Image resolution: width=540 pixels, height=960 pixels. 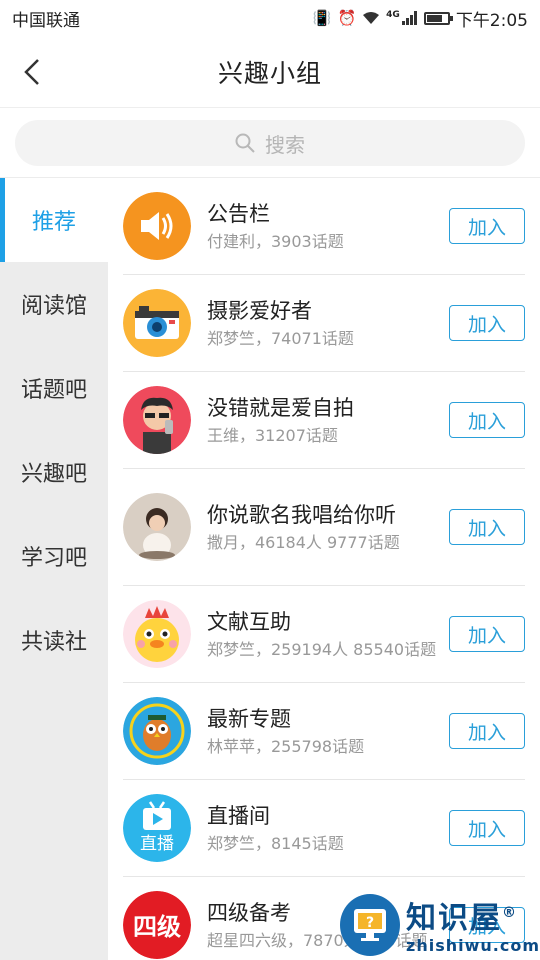 I want to click on watermark-logo-icon: ?, so click(x=370, y=925).